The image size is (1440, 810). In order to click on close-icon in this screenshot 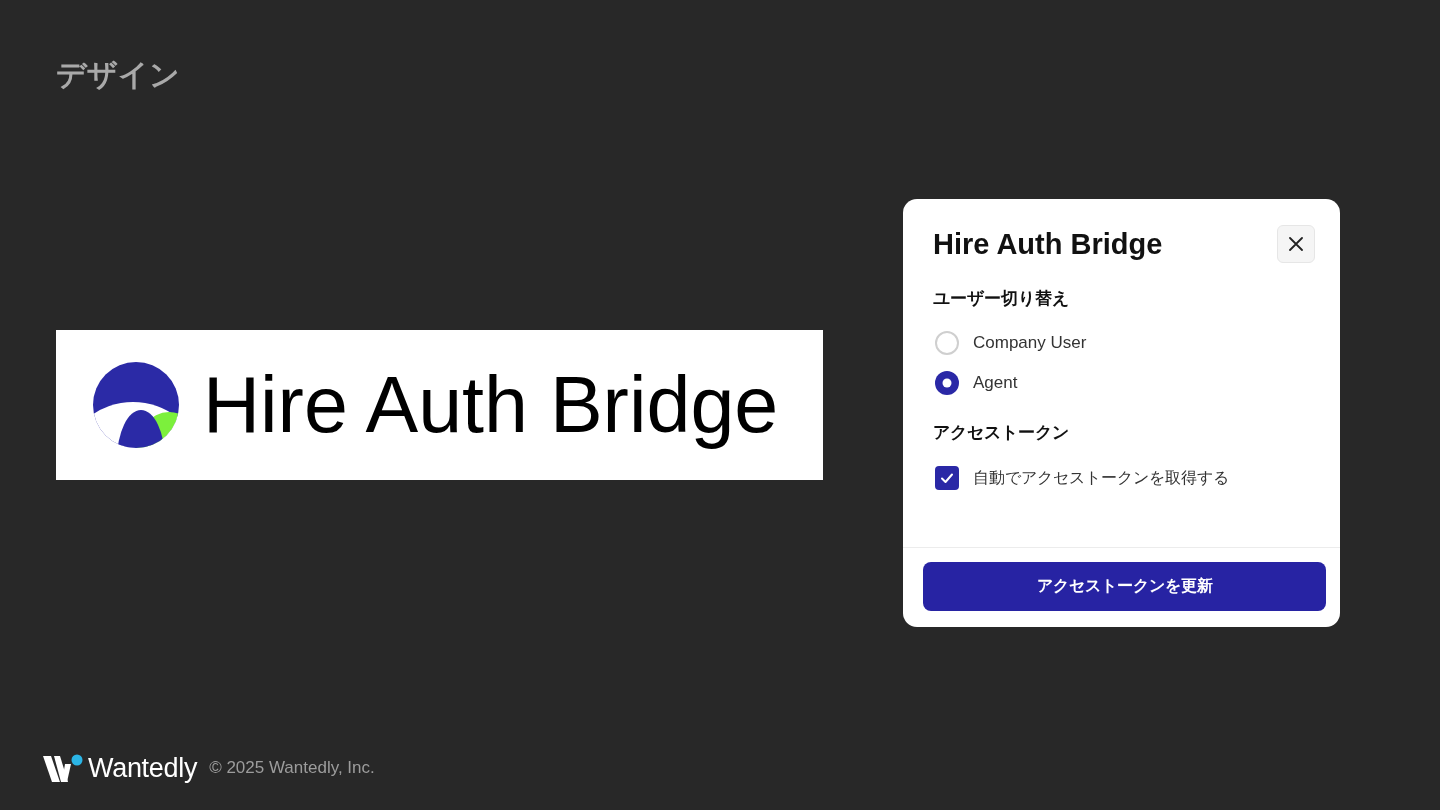, I will do `click(1296, 244)`.